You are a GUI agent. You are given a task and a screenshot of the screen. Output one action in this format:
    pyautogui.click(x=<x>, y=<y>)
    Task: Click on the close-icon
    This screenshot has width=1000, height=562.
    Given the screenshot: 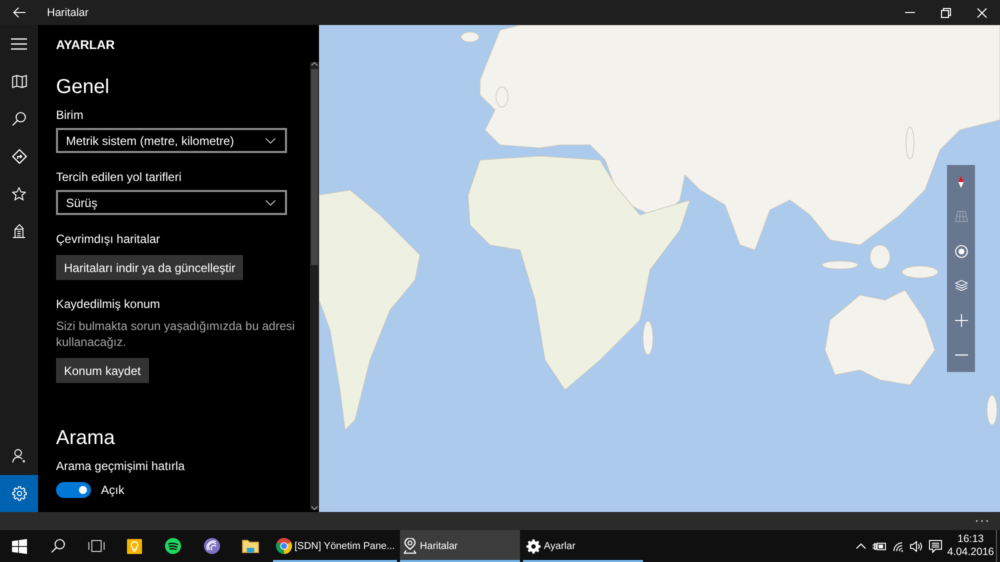 What is the action you would take?
    pyautogui.click(x=982, y=13)
    